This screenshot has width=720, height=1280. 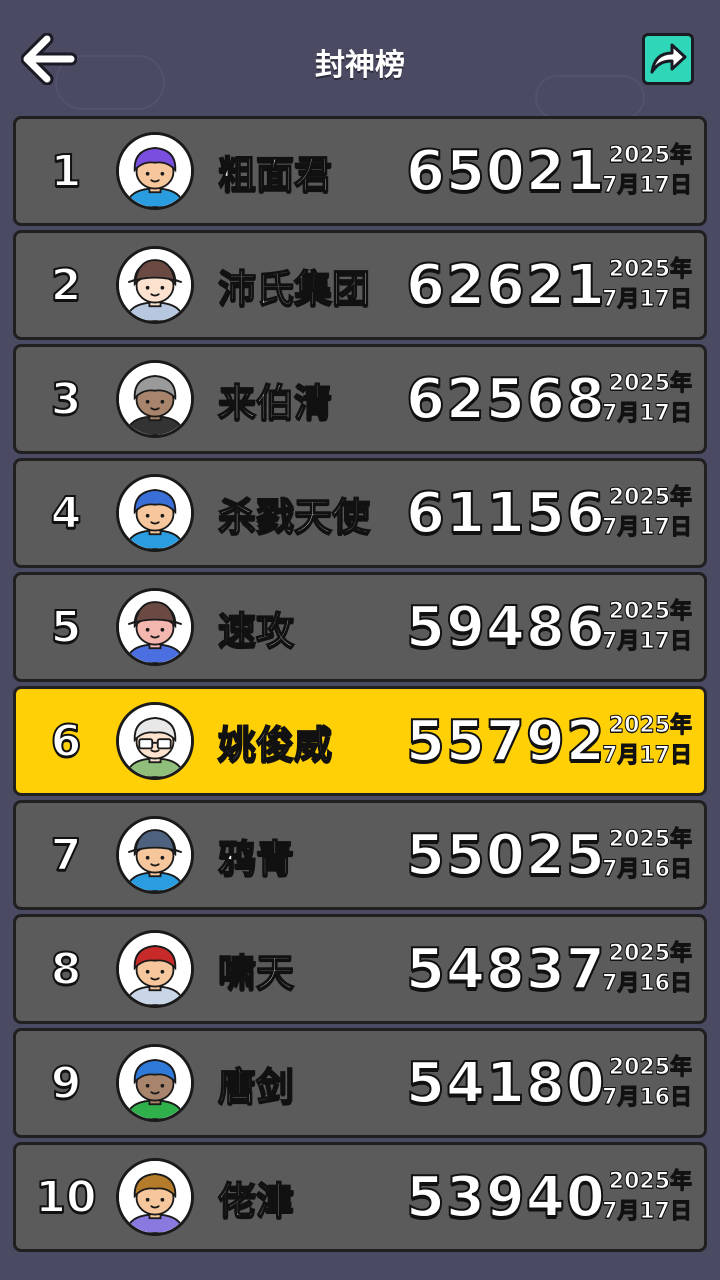 I want to click on rank-number: 10, so click(x=65, y=1197).